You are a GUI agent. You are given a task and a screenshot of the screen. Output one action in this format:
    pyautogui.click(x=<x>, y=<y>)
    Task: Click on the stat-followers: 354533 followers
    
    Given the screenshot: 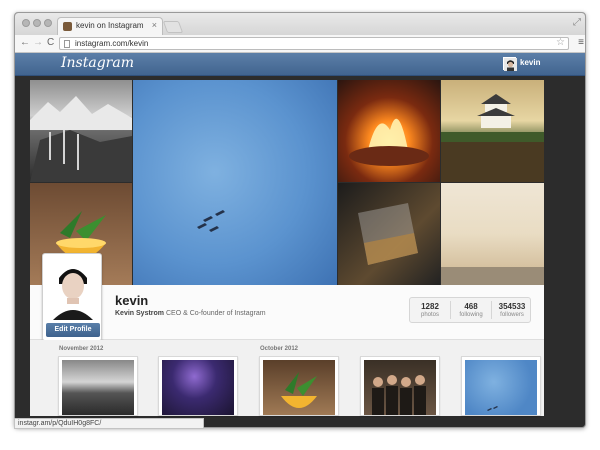 What is the action you would take?
    pyautogui.click(x=512, y=310)
    